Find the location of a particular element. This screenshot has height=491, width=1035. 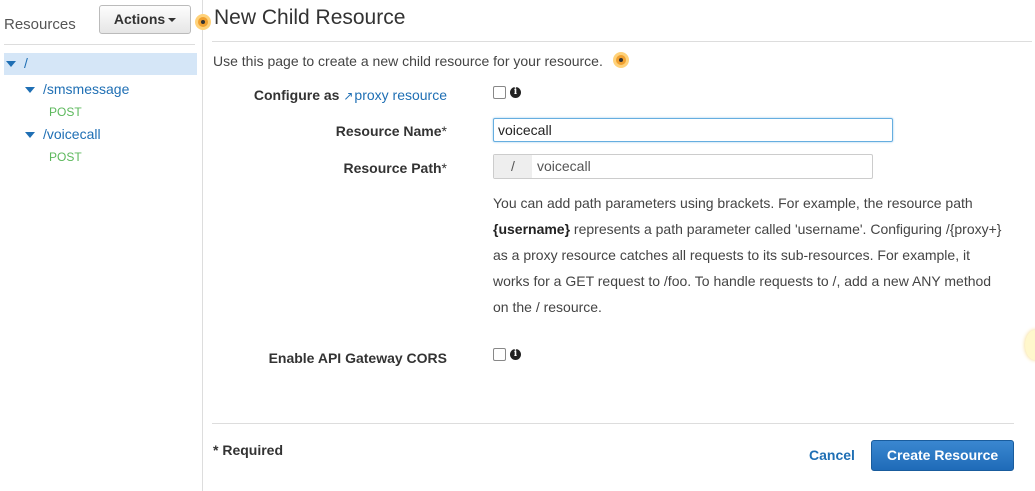

resource-path-value: voicecall is located at coordinates (564, 166).